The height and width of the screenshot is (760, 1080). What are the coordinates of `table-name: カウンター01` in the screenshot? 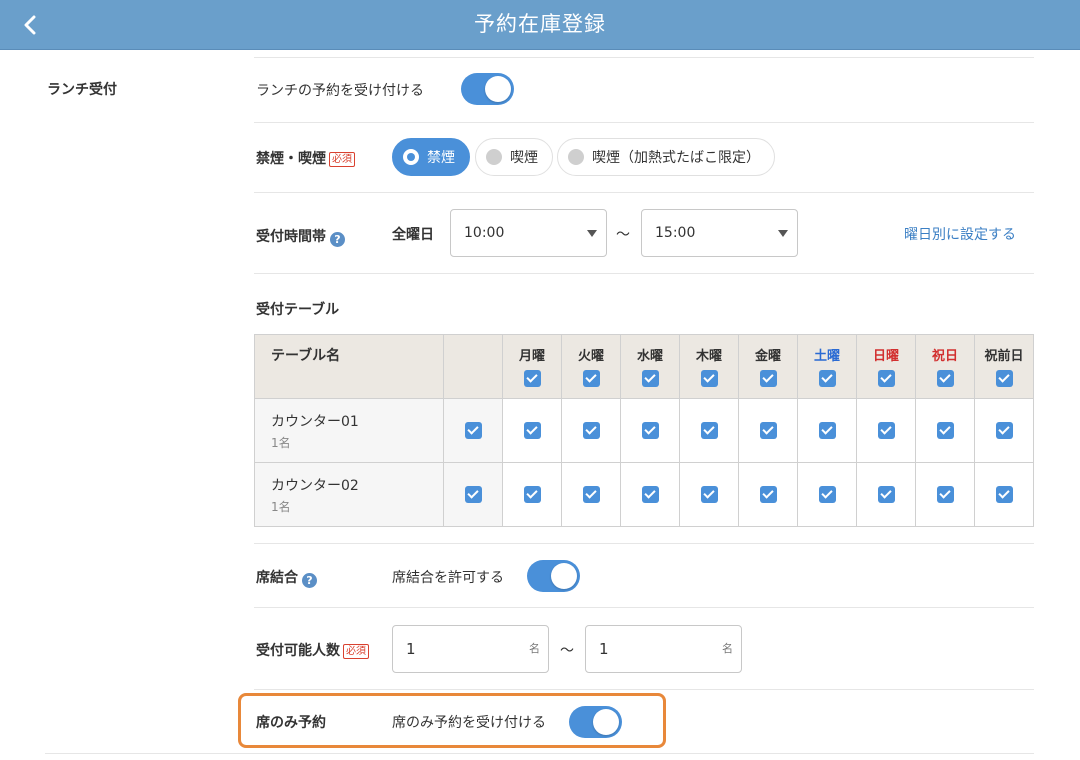 It's located at (315, 421).